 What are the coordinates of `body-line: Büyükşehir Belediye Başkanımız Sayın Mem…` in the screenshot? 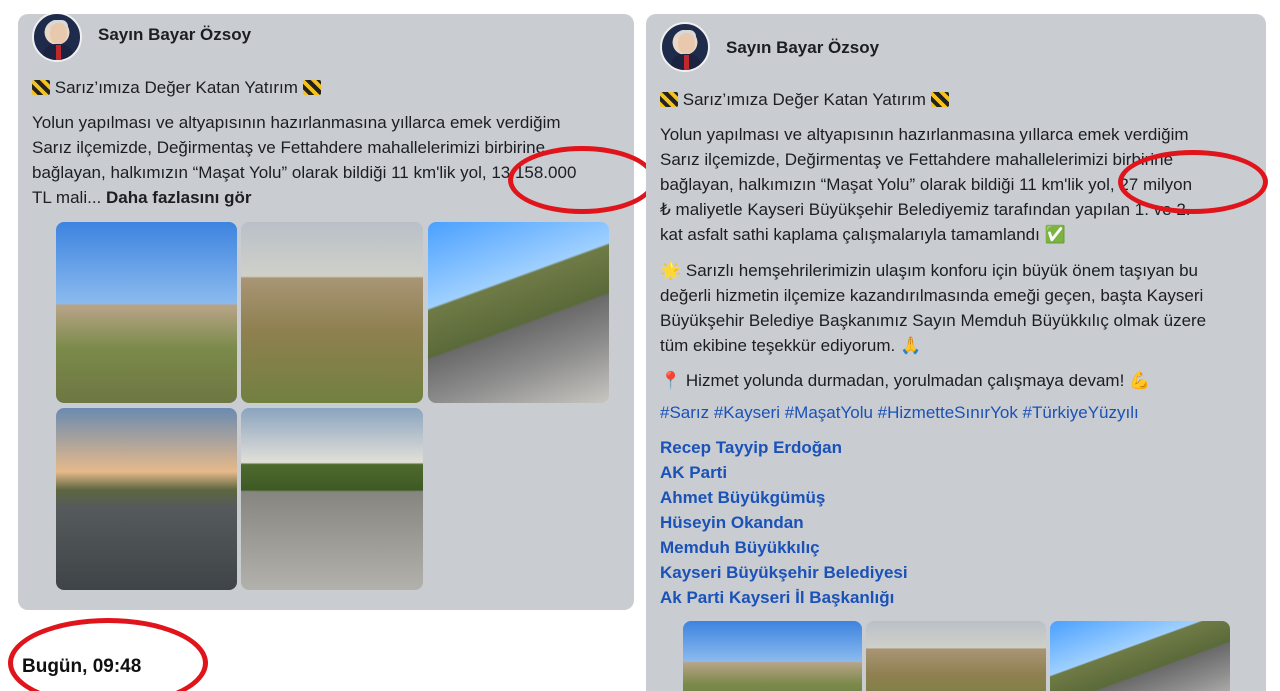 It's located at (933, 320).